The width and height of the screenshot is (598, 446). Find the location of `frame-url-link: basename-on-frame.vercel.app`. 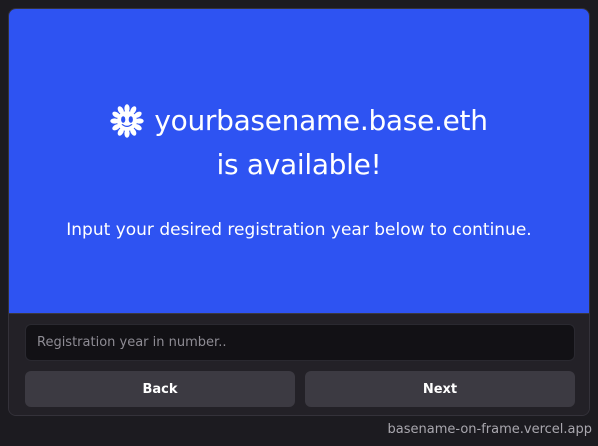

frame-url-link: basename-on-frame.vercel.app is located at coordinates (490, 430).